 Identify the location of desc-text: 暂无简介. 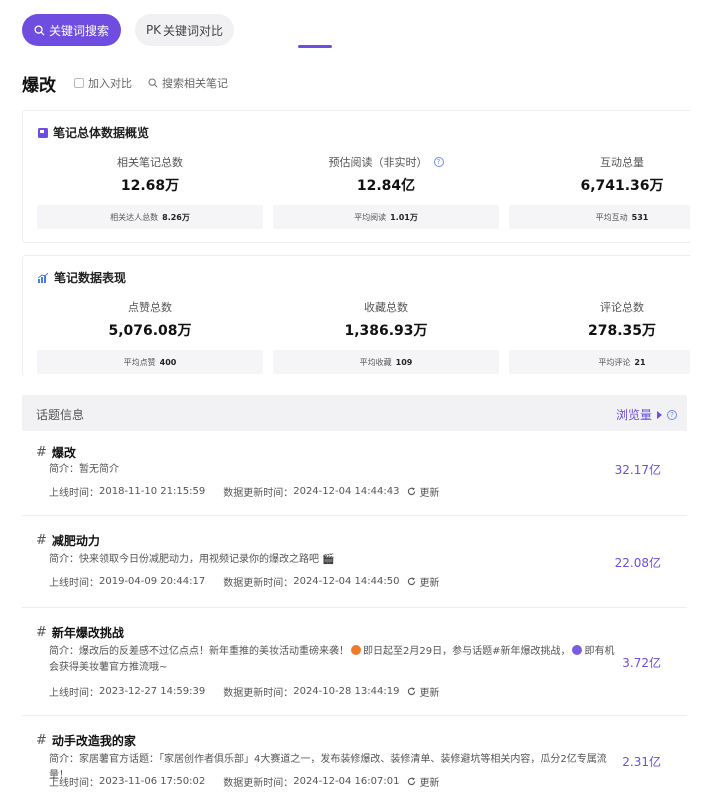
(99, 469).